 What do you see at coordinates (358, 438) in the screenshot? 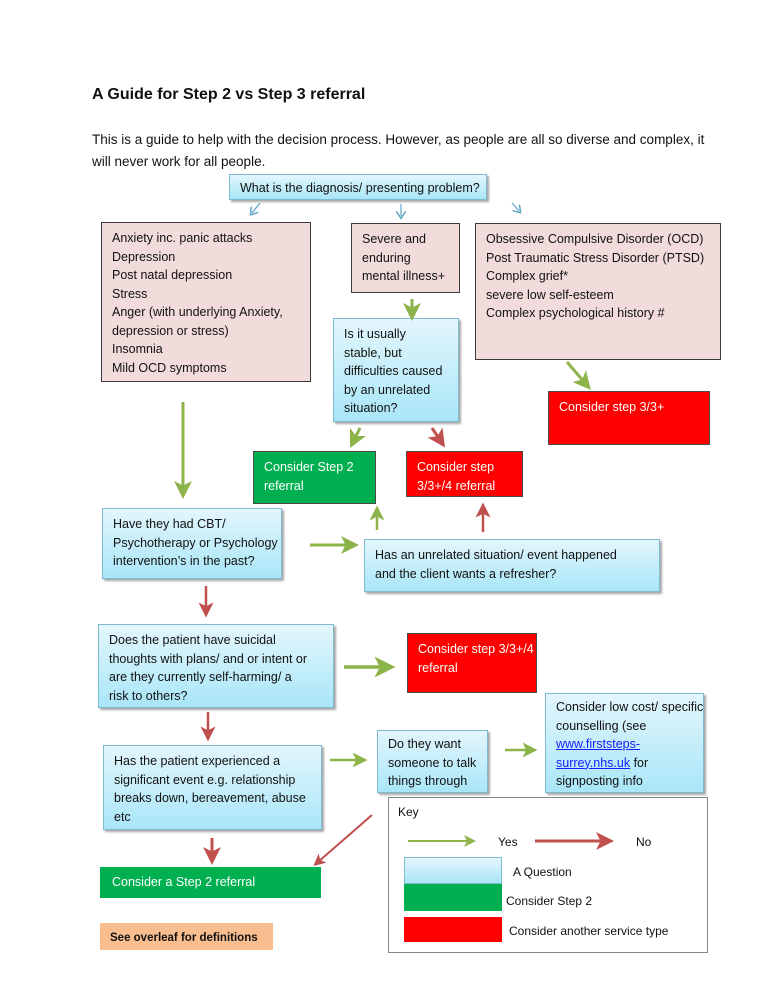
I see `arrow-stable-yes` at bounding box center [358, 438].